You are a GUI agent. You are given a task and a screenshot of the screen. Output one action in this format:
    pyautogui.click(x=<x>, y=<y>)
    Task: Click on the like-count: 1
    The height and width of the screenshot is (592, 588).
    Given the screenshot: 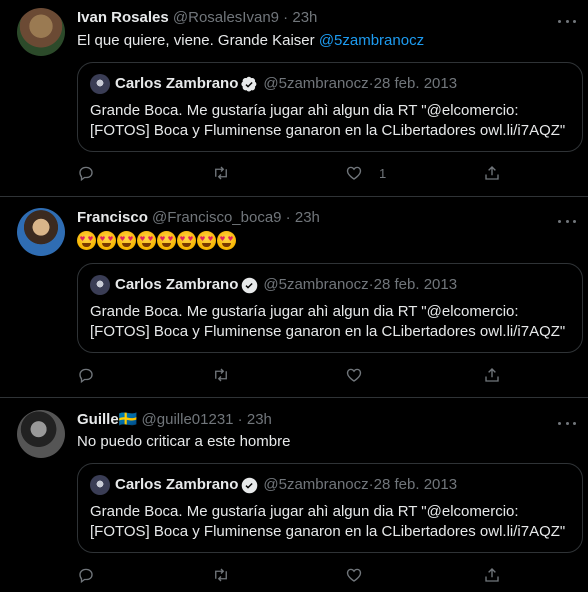 What is the action you would take?
    pyautogui.click(x=383, y=173)
    